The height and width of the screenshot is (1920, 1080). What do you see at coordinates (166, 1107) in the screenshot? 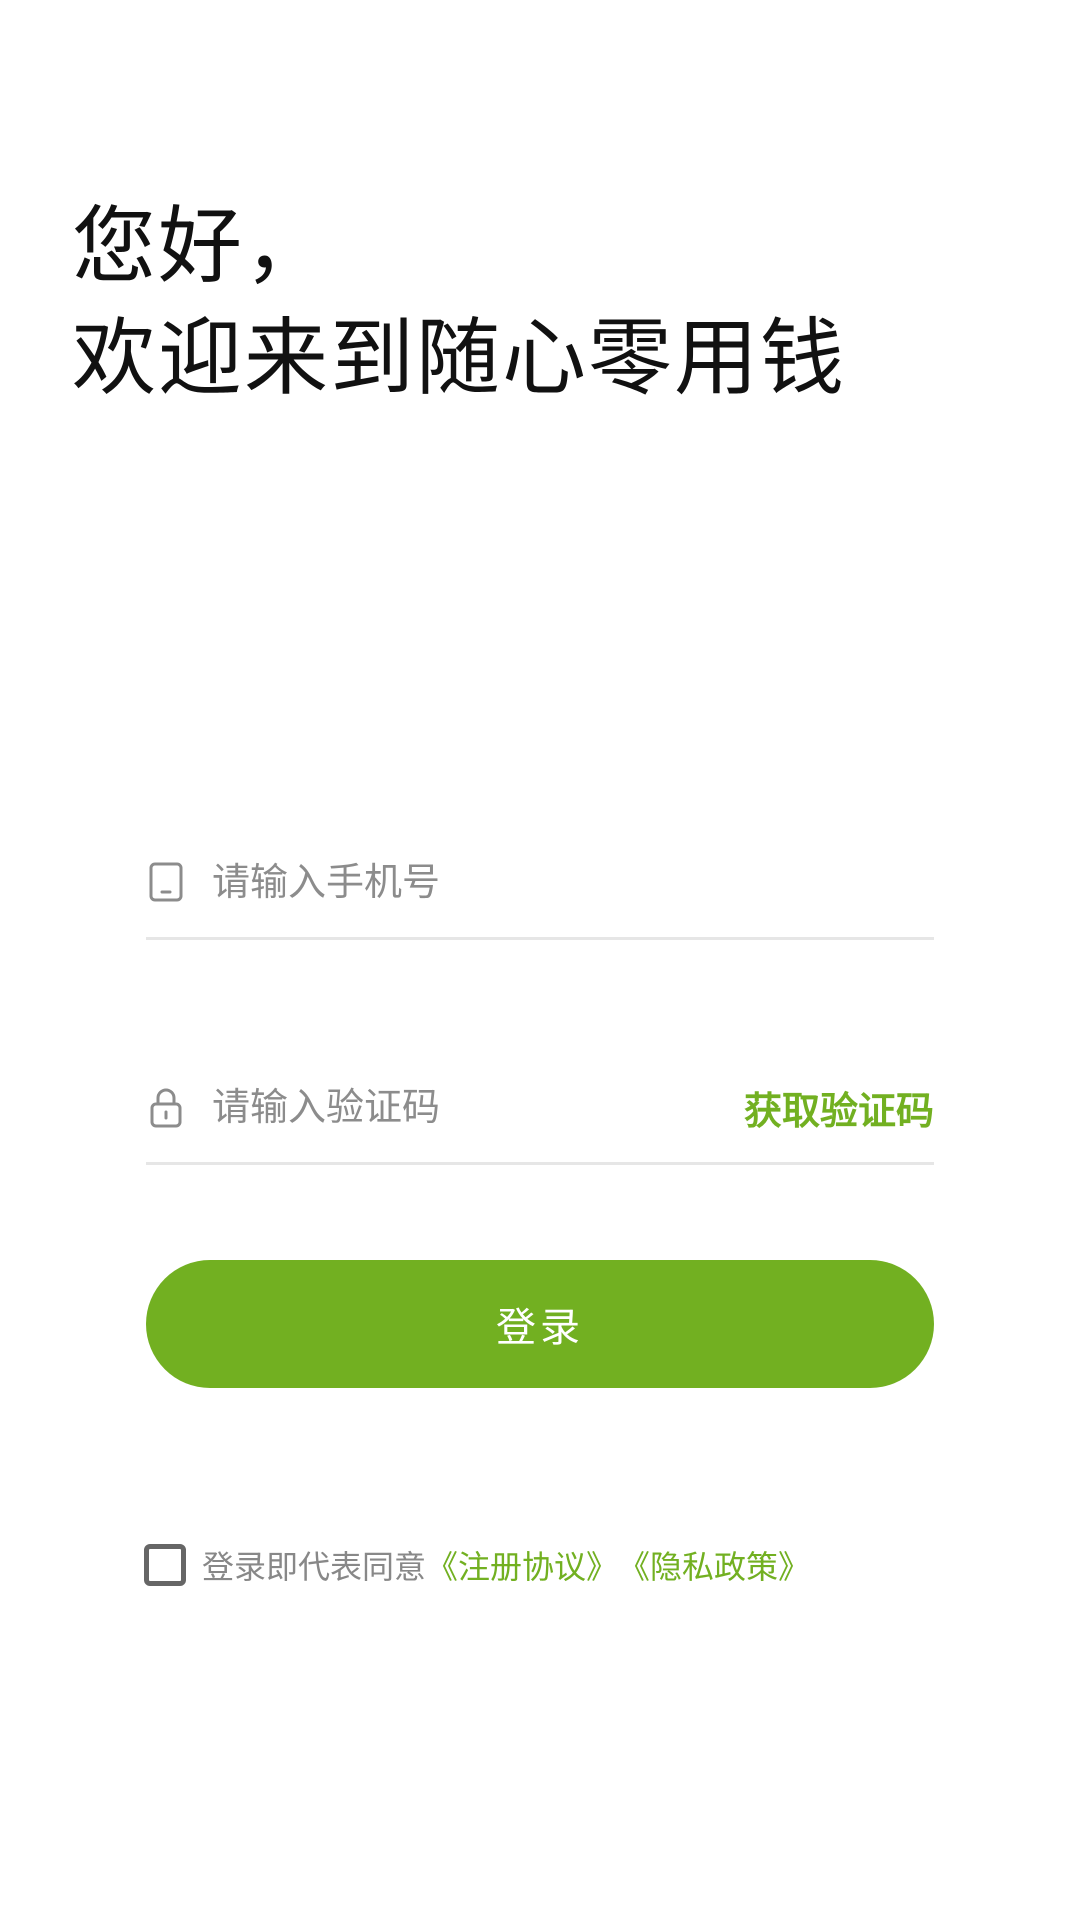
I see `lock-icon` at bounding box center [166, 1107].